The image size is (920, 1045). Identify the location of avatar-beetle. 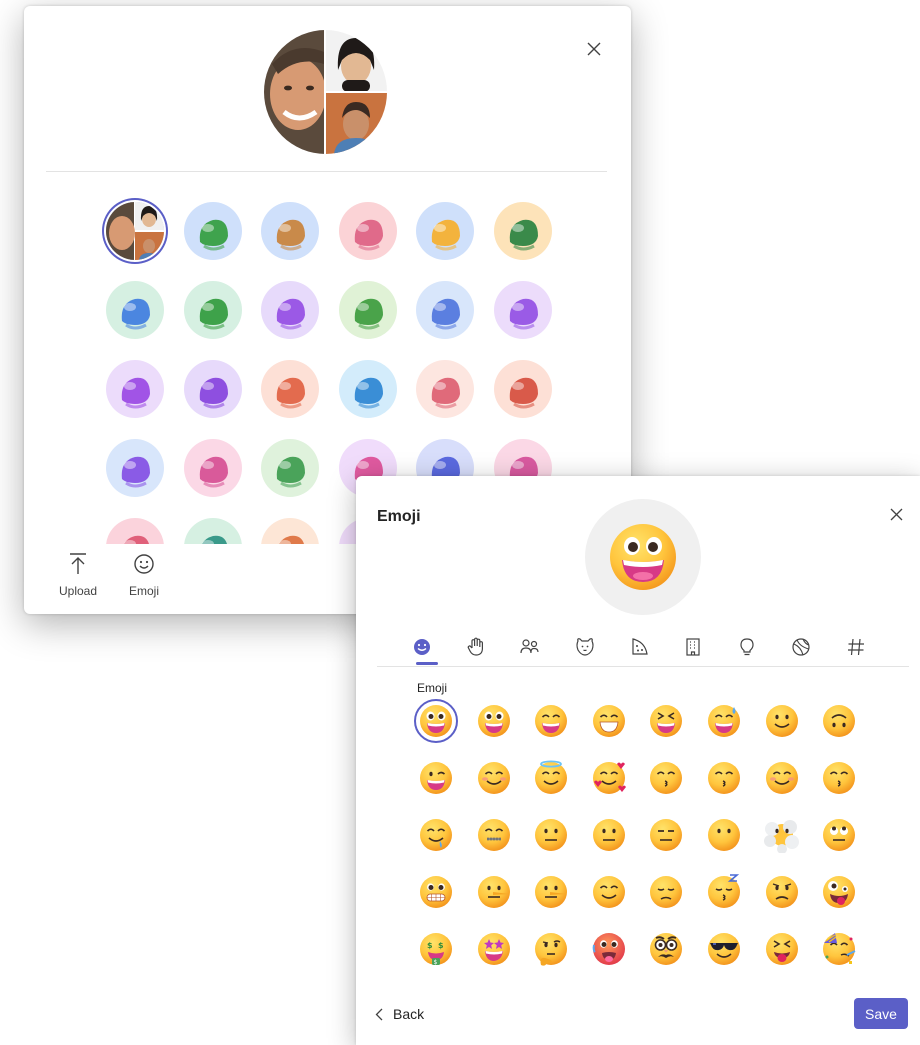
(522, 231).